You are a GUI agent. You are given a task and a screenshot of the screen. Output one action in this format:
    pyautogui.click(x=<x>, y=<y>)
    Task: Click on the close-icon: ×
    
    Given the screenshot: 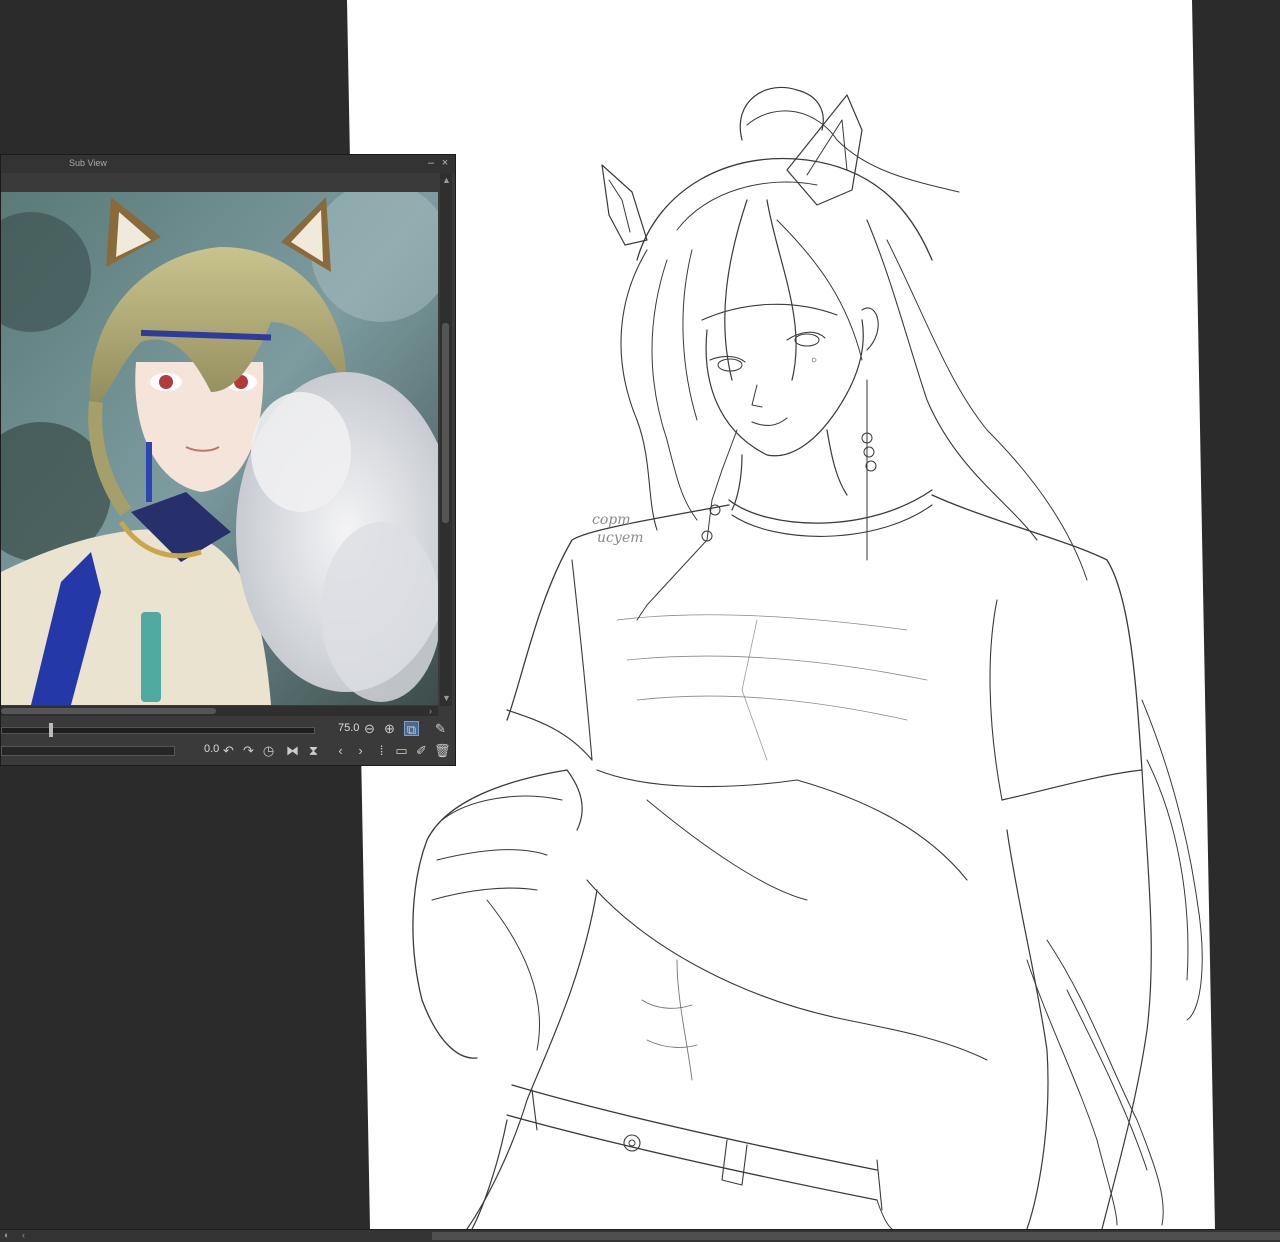 What is the action you would take?
    pyautogui.click(x=445, y=163)
    